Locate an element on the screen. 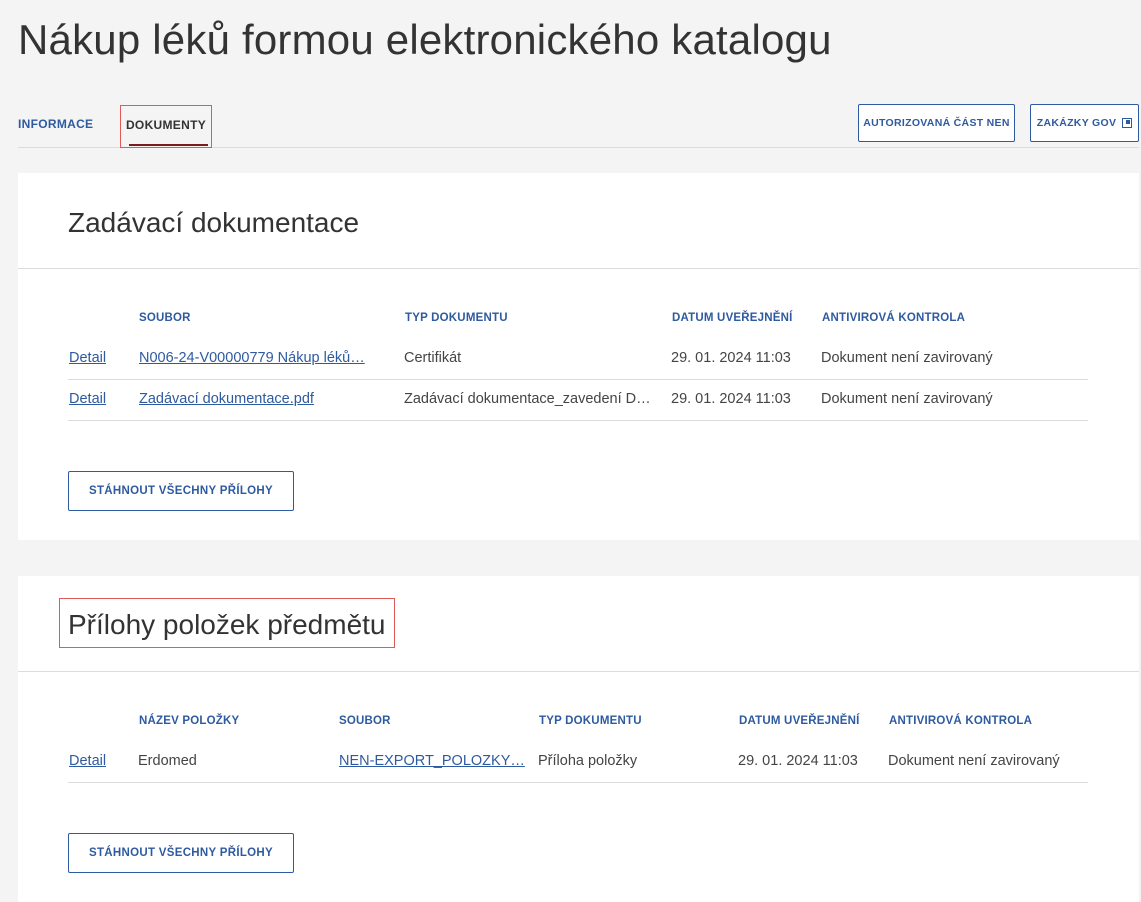  tab-dokumenty-label: DOKUMENTY is located at coordinates (166, 124).